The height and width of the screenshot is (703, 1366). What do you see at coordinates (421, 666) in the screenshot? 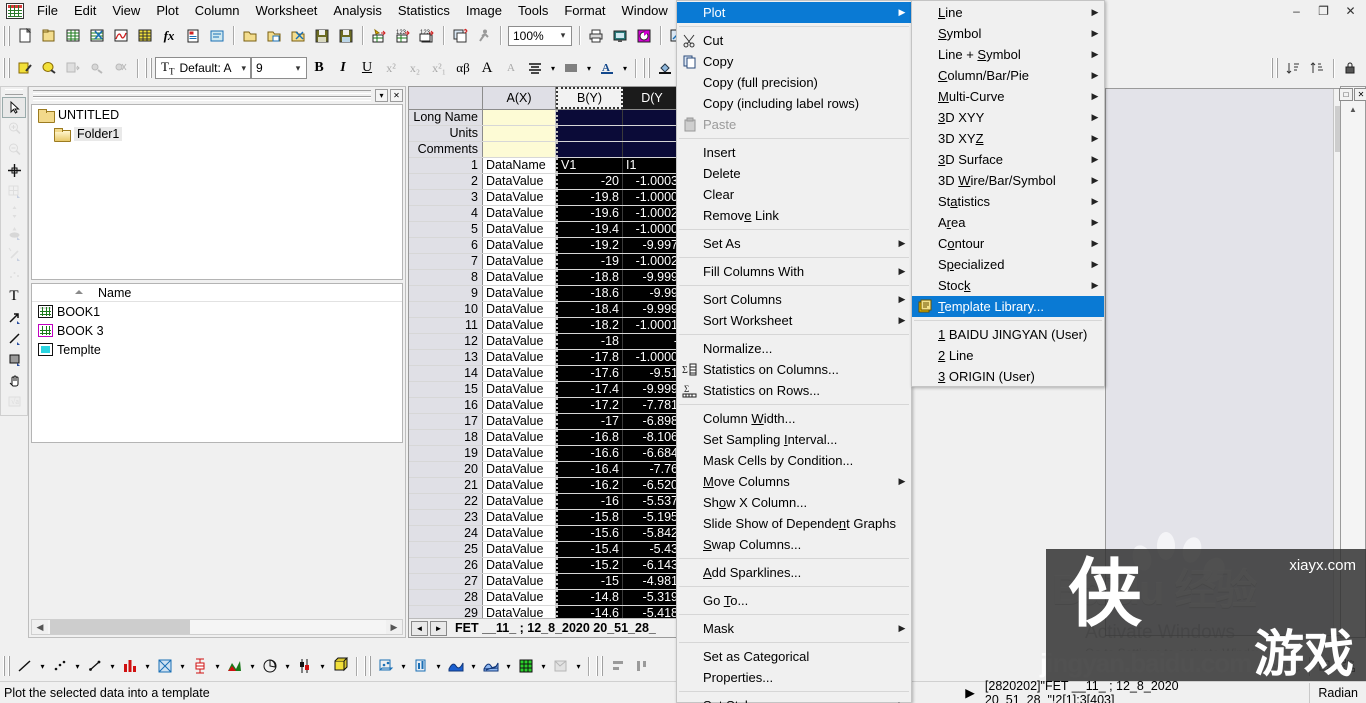
I see `3d-bar-icon` at bounding box center [421, 666].